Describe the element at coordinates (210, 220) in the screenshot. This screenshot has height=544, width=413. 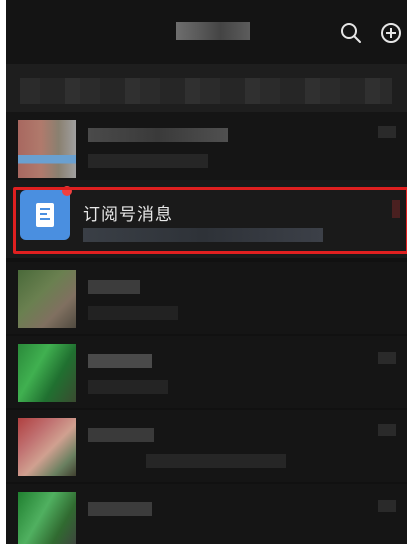
I see `highlight-box` at that location.